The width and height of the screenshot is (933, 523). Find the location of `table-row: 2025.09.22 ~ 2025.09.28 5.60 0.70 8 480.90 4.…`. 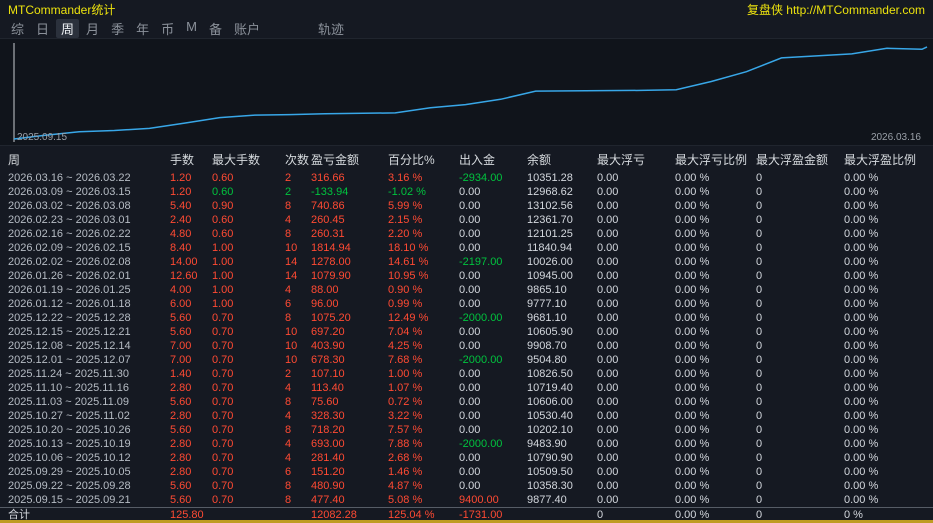

table-row: 2025.09.22 ~ 2025.09.28 5.60 0.70 8 480.90 4.… is located at coordinates (466, 486).